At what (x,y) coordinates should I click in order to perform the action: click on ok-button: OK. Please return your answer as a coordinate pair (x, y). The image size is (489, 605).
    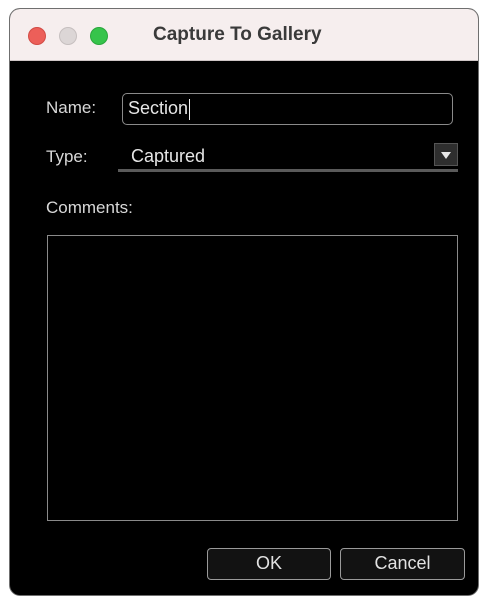
    Looking at the image, I should click on (269, 564).